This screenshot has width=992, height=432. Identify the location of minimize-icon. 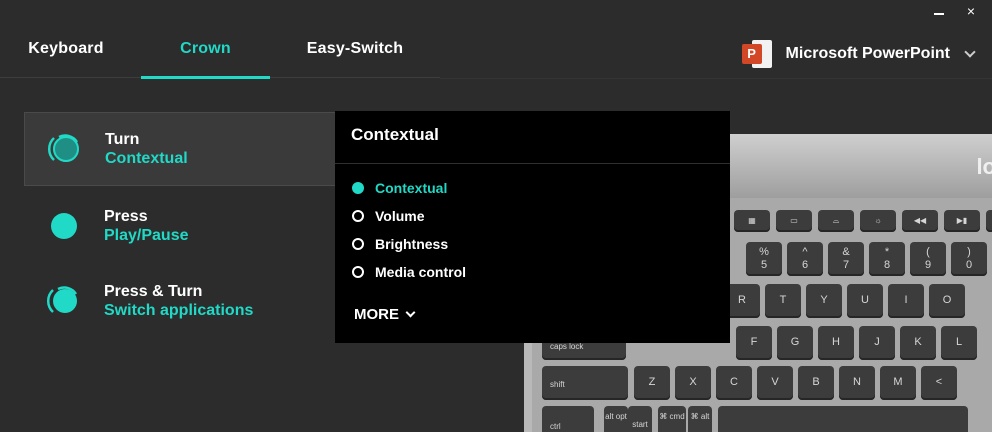
(939, 14).